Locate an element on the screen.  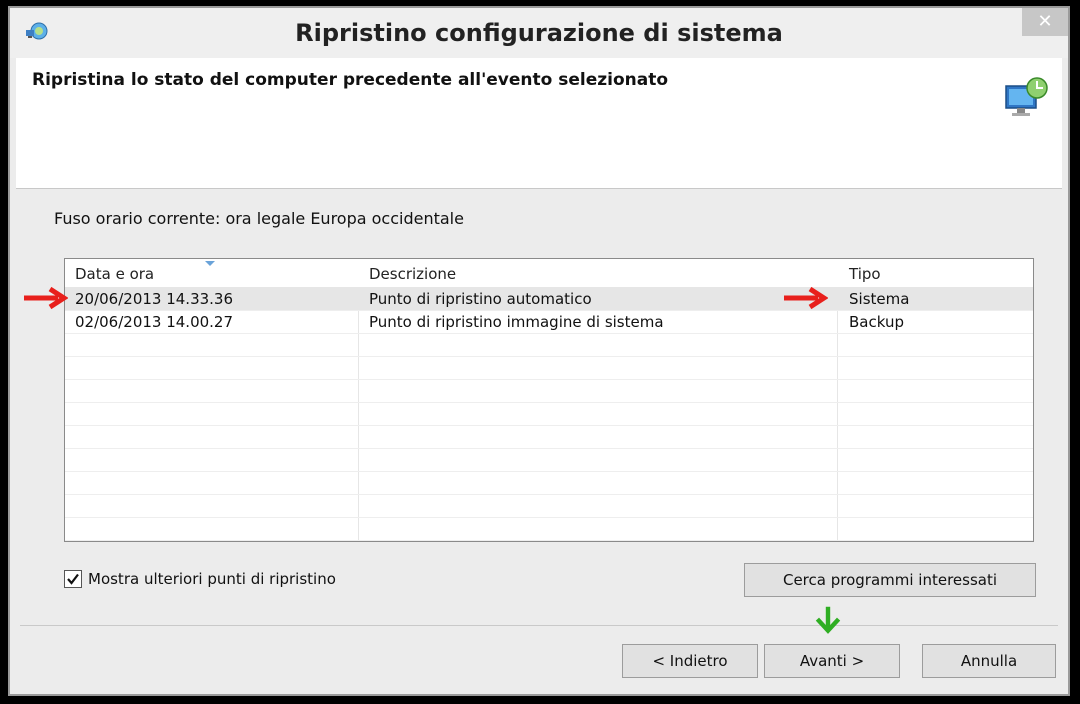
show-more-checkbox is located at coordinates (73, 579).